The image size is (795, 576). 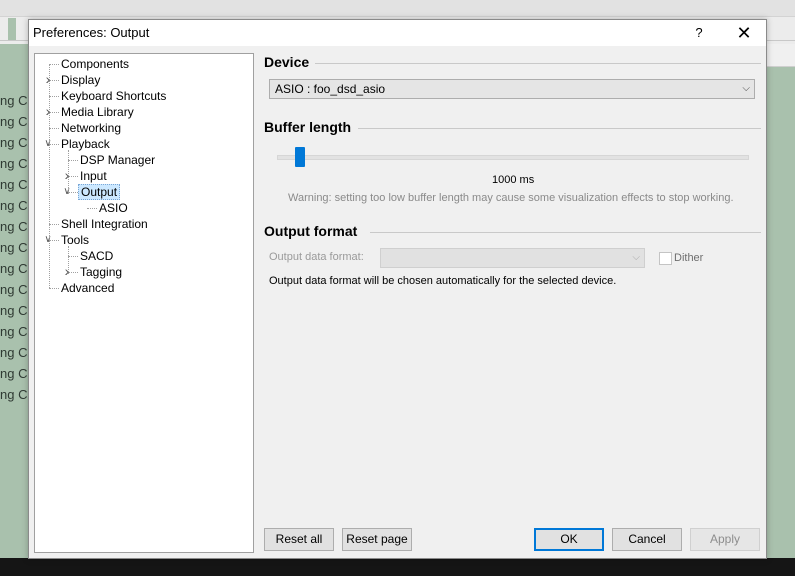 I want to click on output-format-section-title: Output format, so click(x=311, y=231).